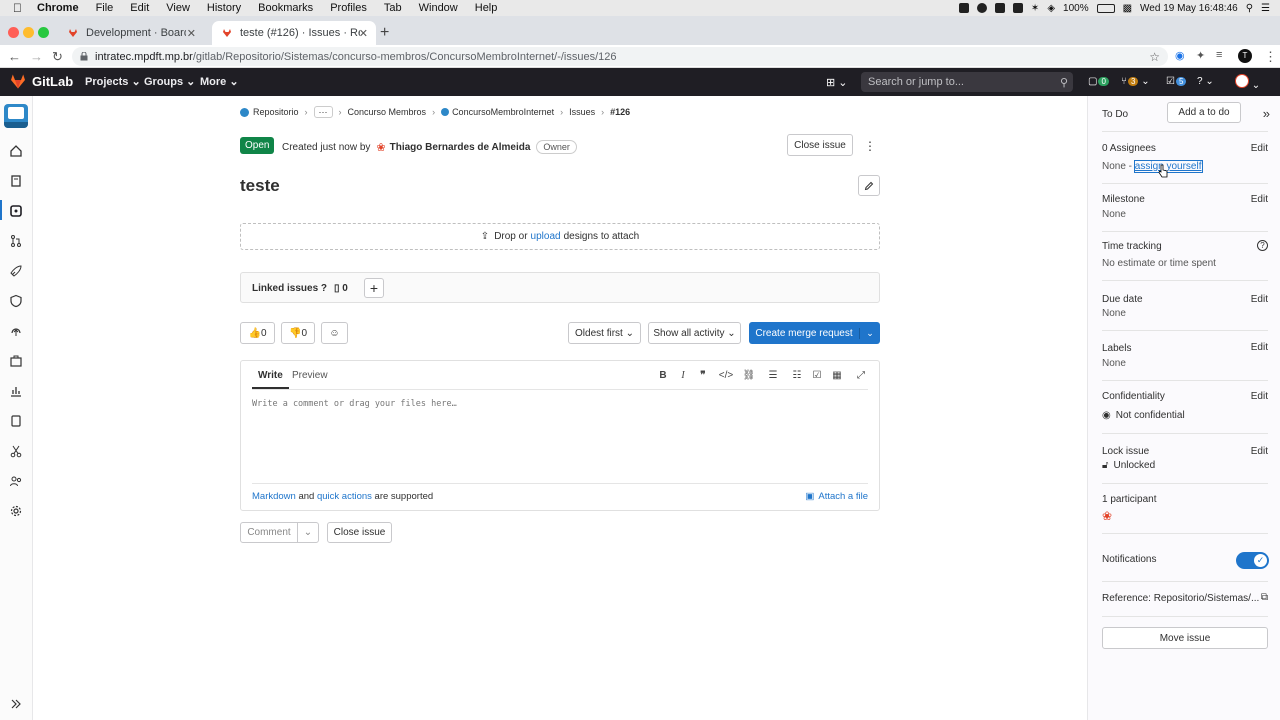  What do you see at coordinates (1264, 597) in the screenshot?
I see `copy-icon: ⧉` at bounding box center [1264, 597].